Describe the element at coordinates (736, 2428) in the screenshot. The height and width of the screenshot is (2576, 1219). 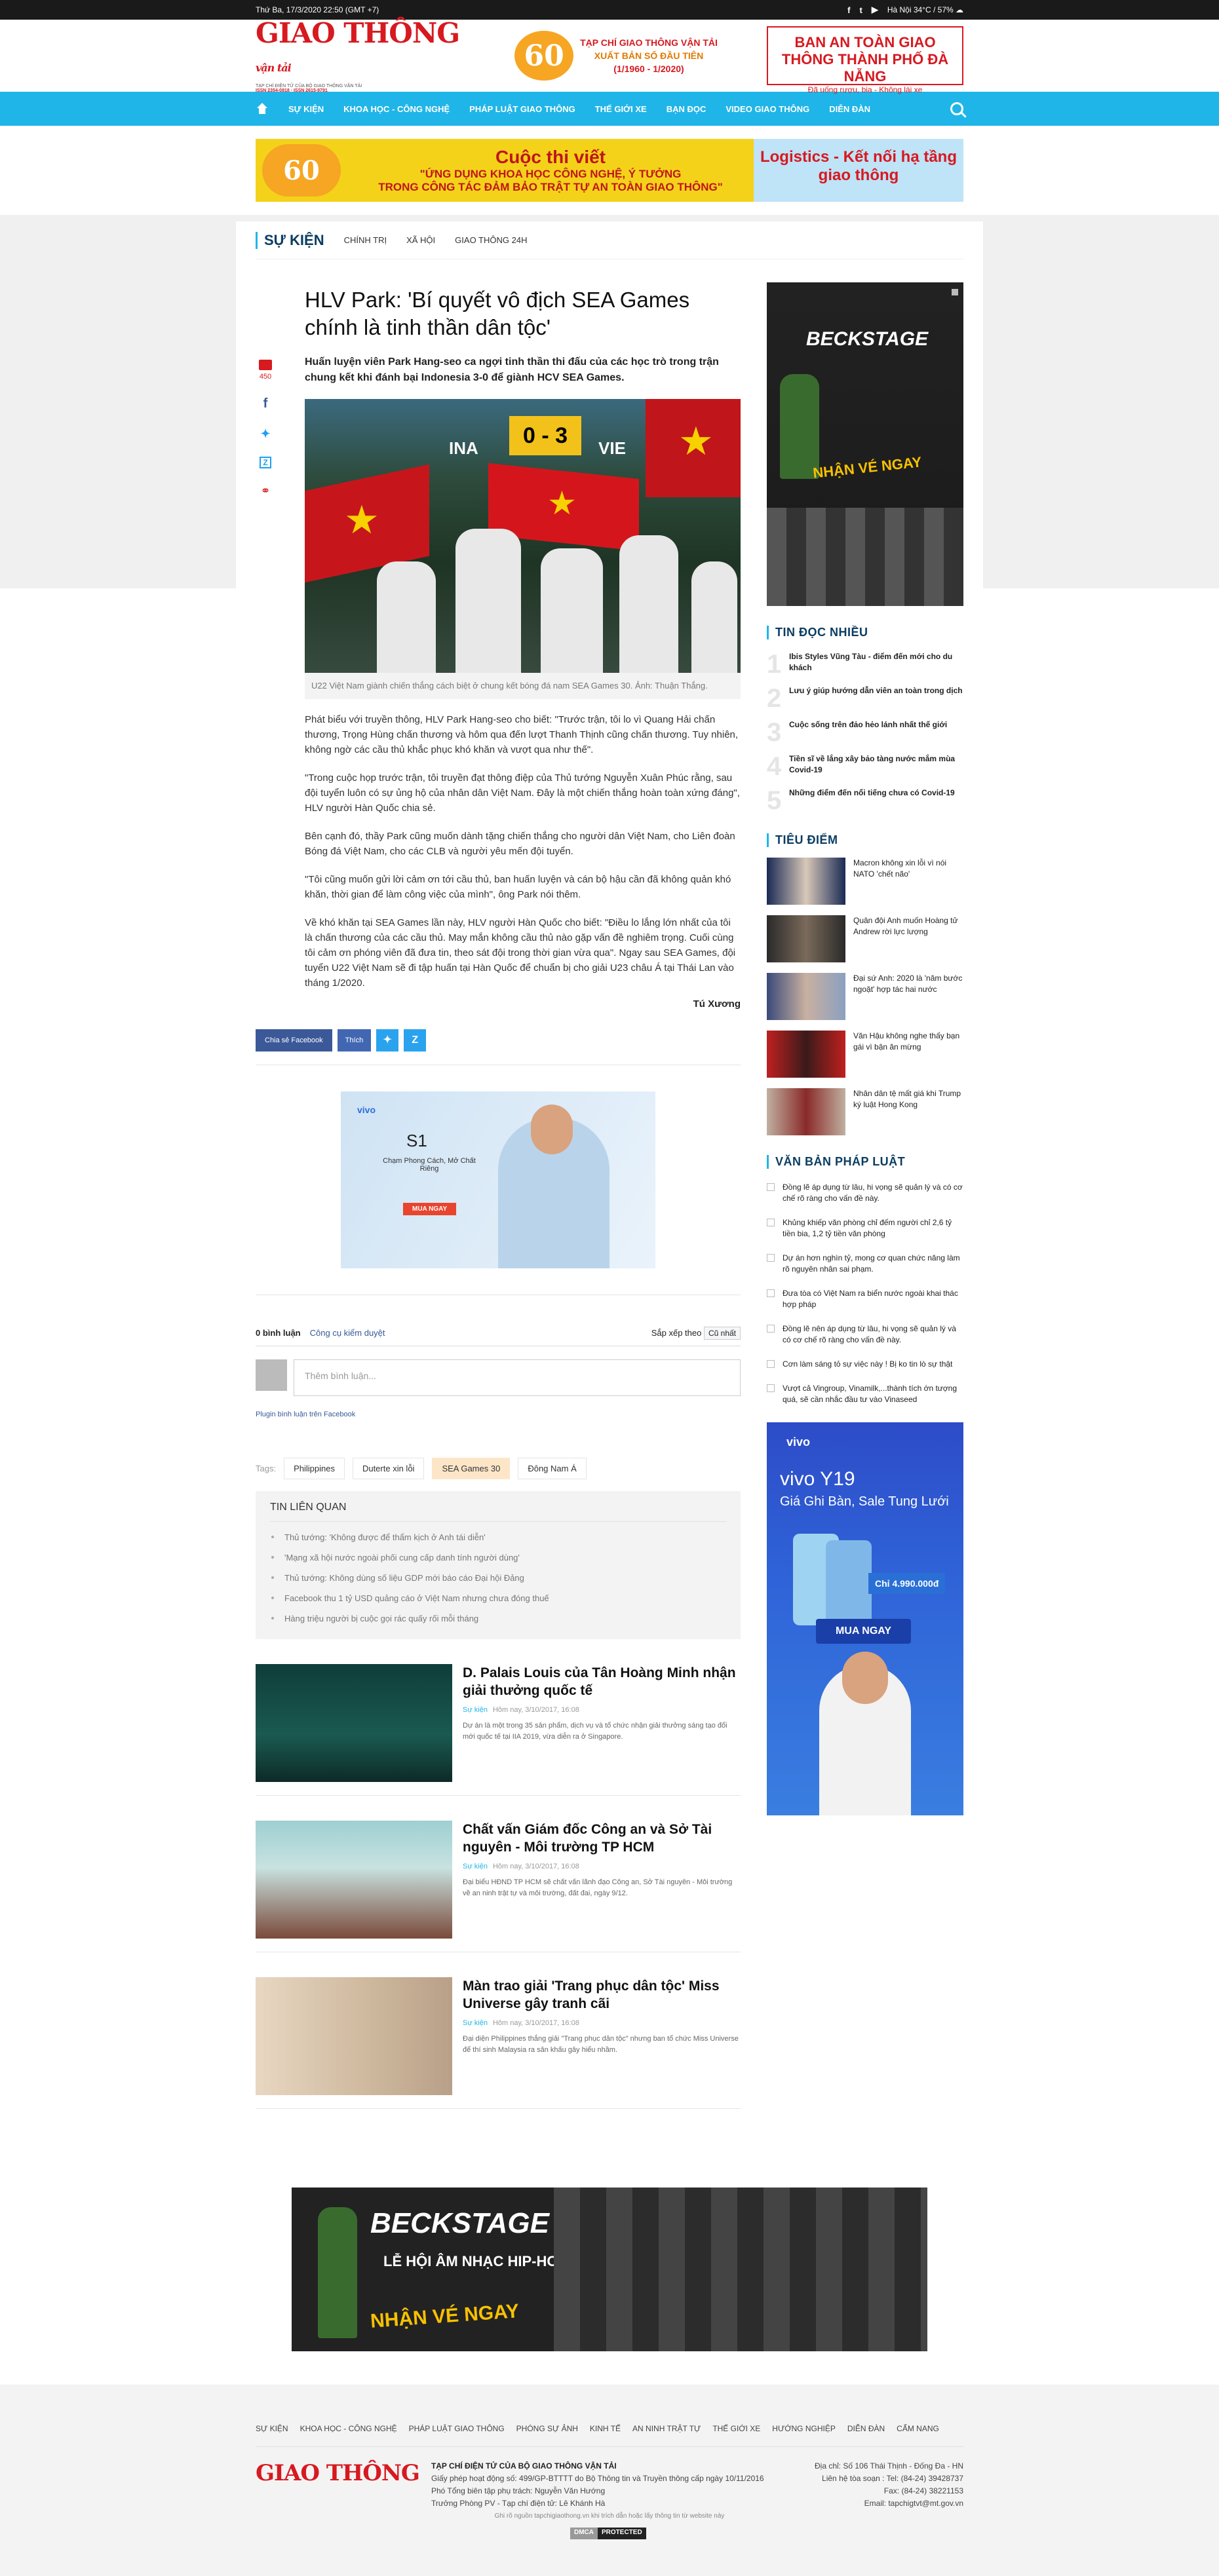
I see `footer-link: THẾ GIỚI XE` at that location.